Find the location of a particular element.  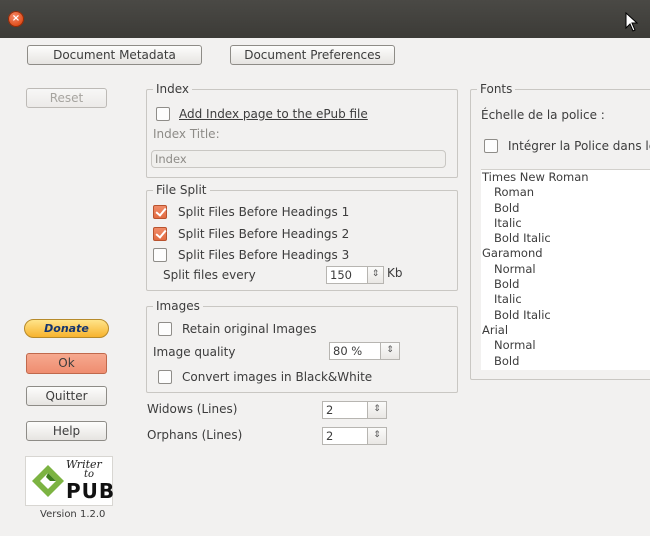

version-label: Version 1.2.0 is located at coordinates (73, 514).